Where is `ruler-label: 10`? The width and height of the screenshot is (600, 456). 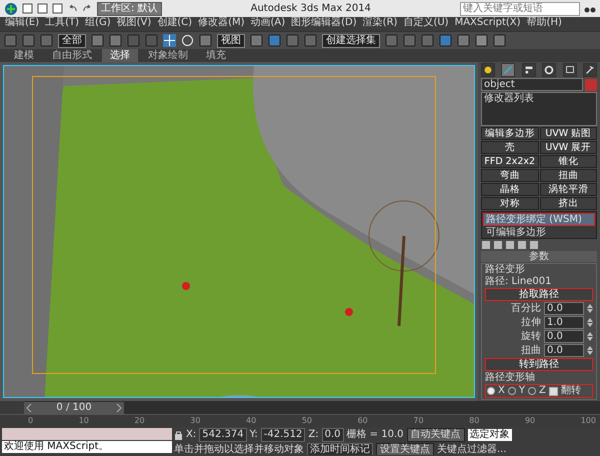 ruler-label: 10 is located at coordinates (83, 421).